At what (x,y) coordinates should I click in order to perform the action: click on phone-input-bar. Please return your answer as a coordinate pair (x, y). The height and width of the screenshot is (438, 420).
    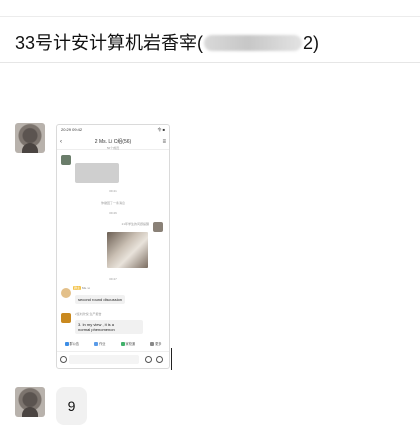
    Looking at the image, I should click on (113, 359).